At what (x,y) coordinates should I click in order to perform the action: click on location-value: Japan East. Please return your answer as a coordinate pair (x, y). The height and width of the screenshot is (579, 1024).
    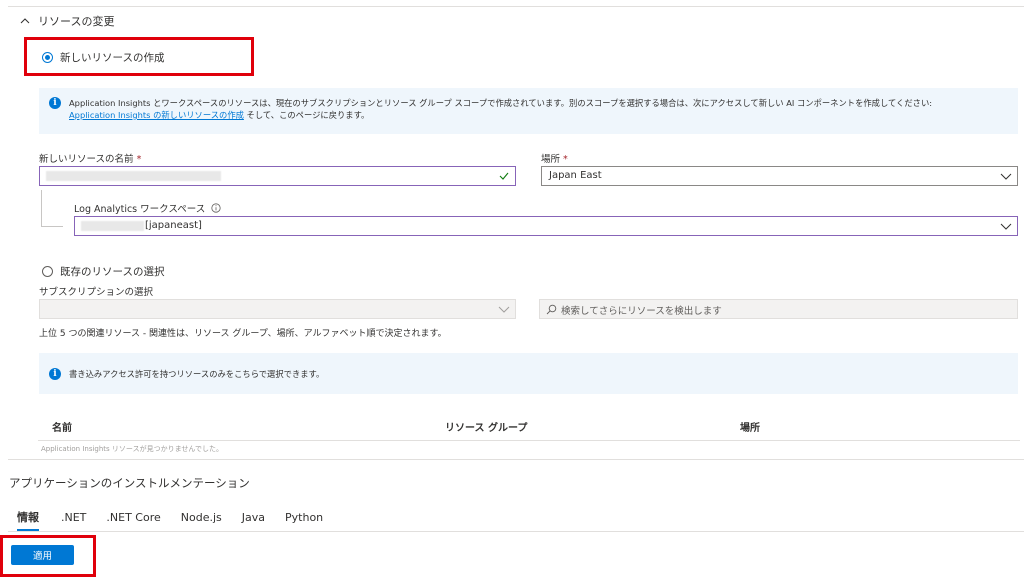
    Looking at the image, I should click on (575, 175).